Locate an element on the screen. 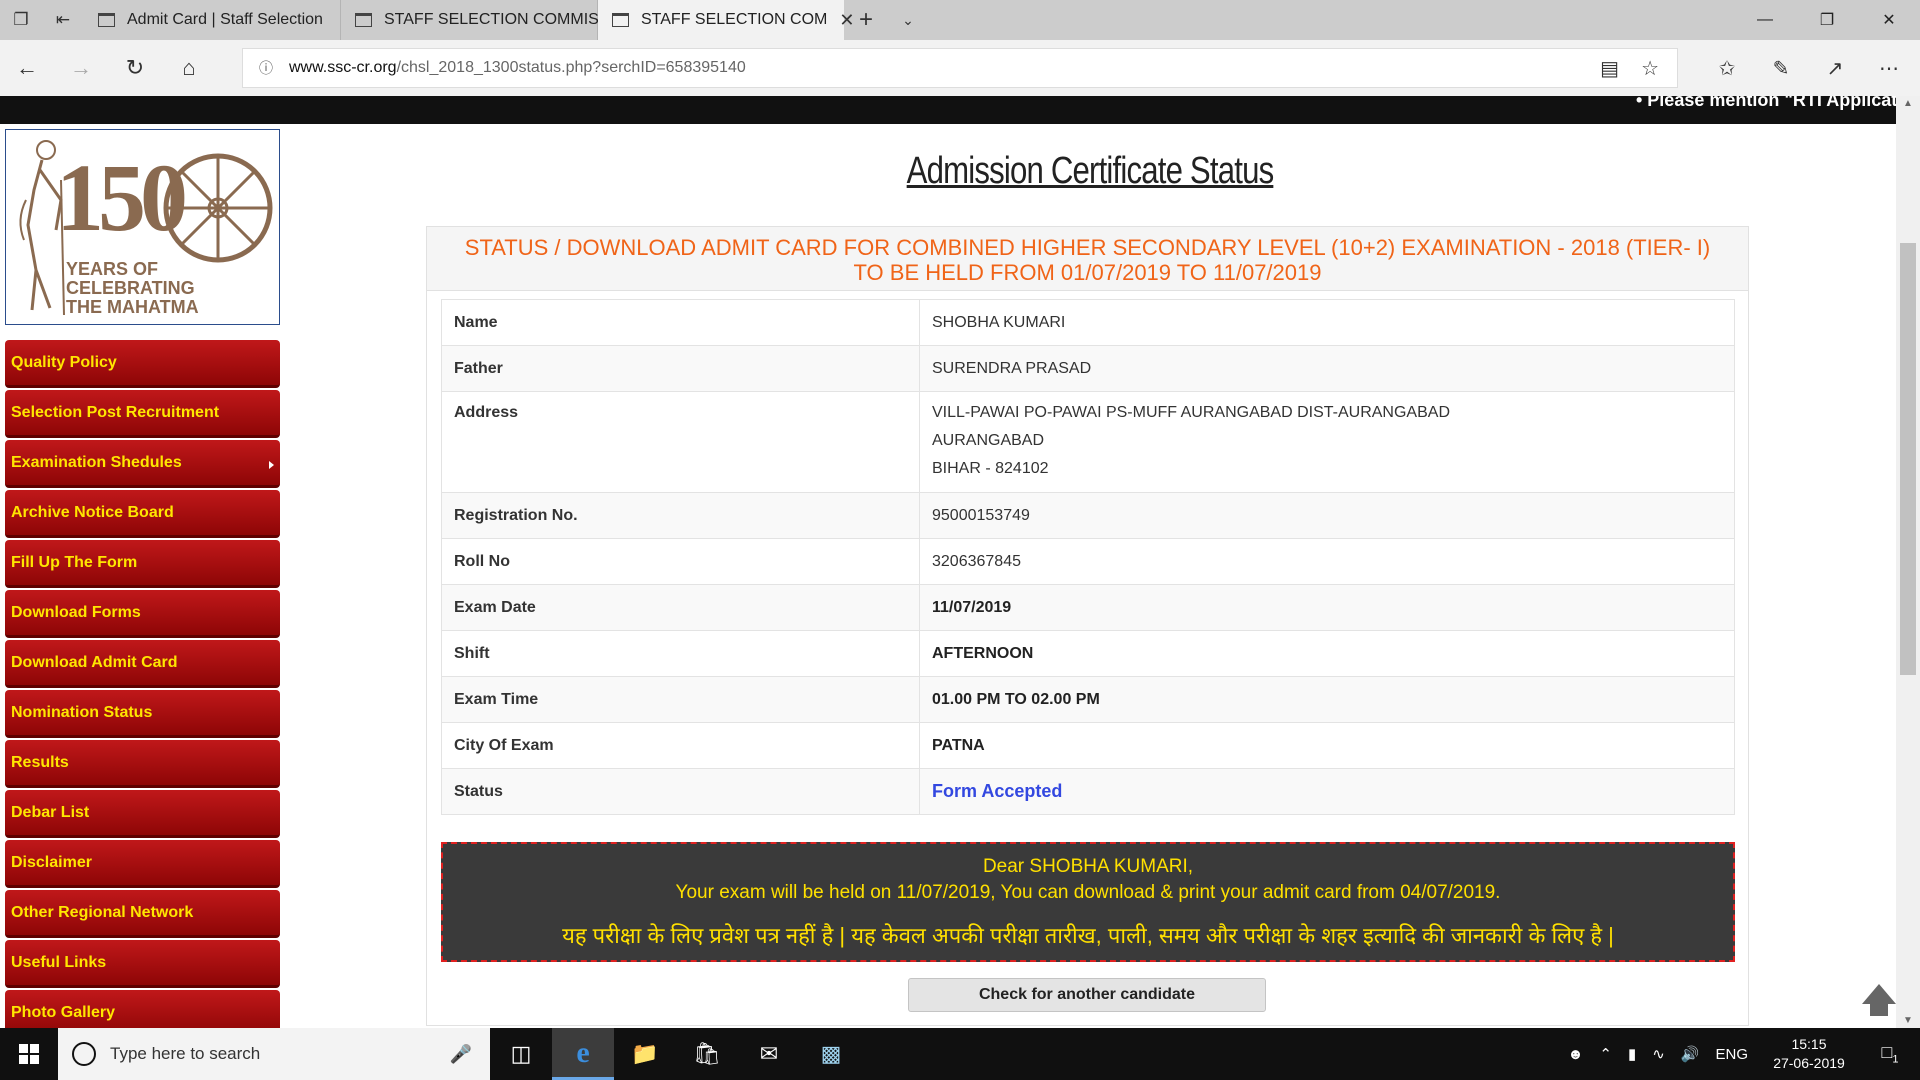 The image size is (1920, 1080). table-row: Roll No 3206367845 is located at coordinates (1088, 561).